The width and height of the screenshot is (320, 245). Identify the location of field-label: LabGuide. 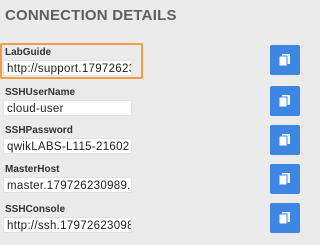
(28, 52).